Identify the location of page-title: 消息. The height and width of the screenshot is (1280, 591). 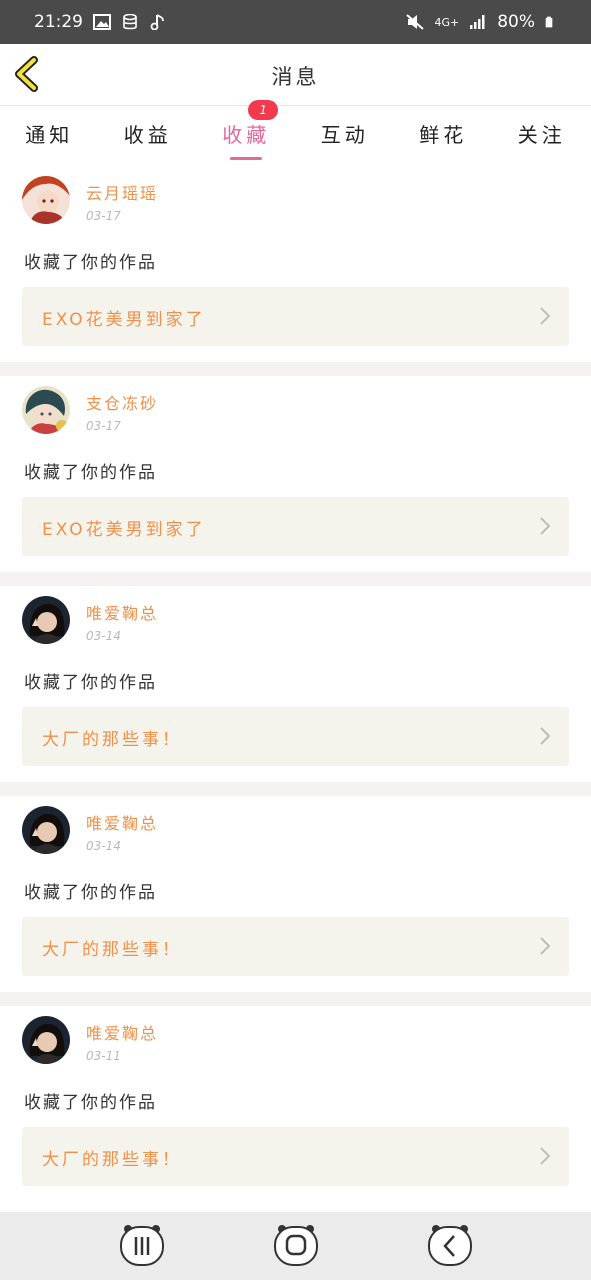
(295, 77).